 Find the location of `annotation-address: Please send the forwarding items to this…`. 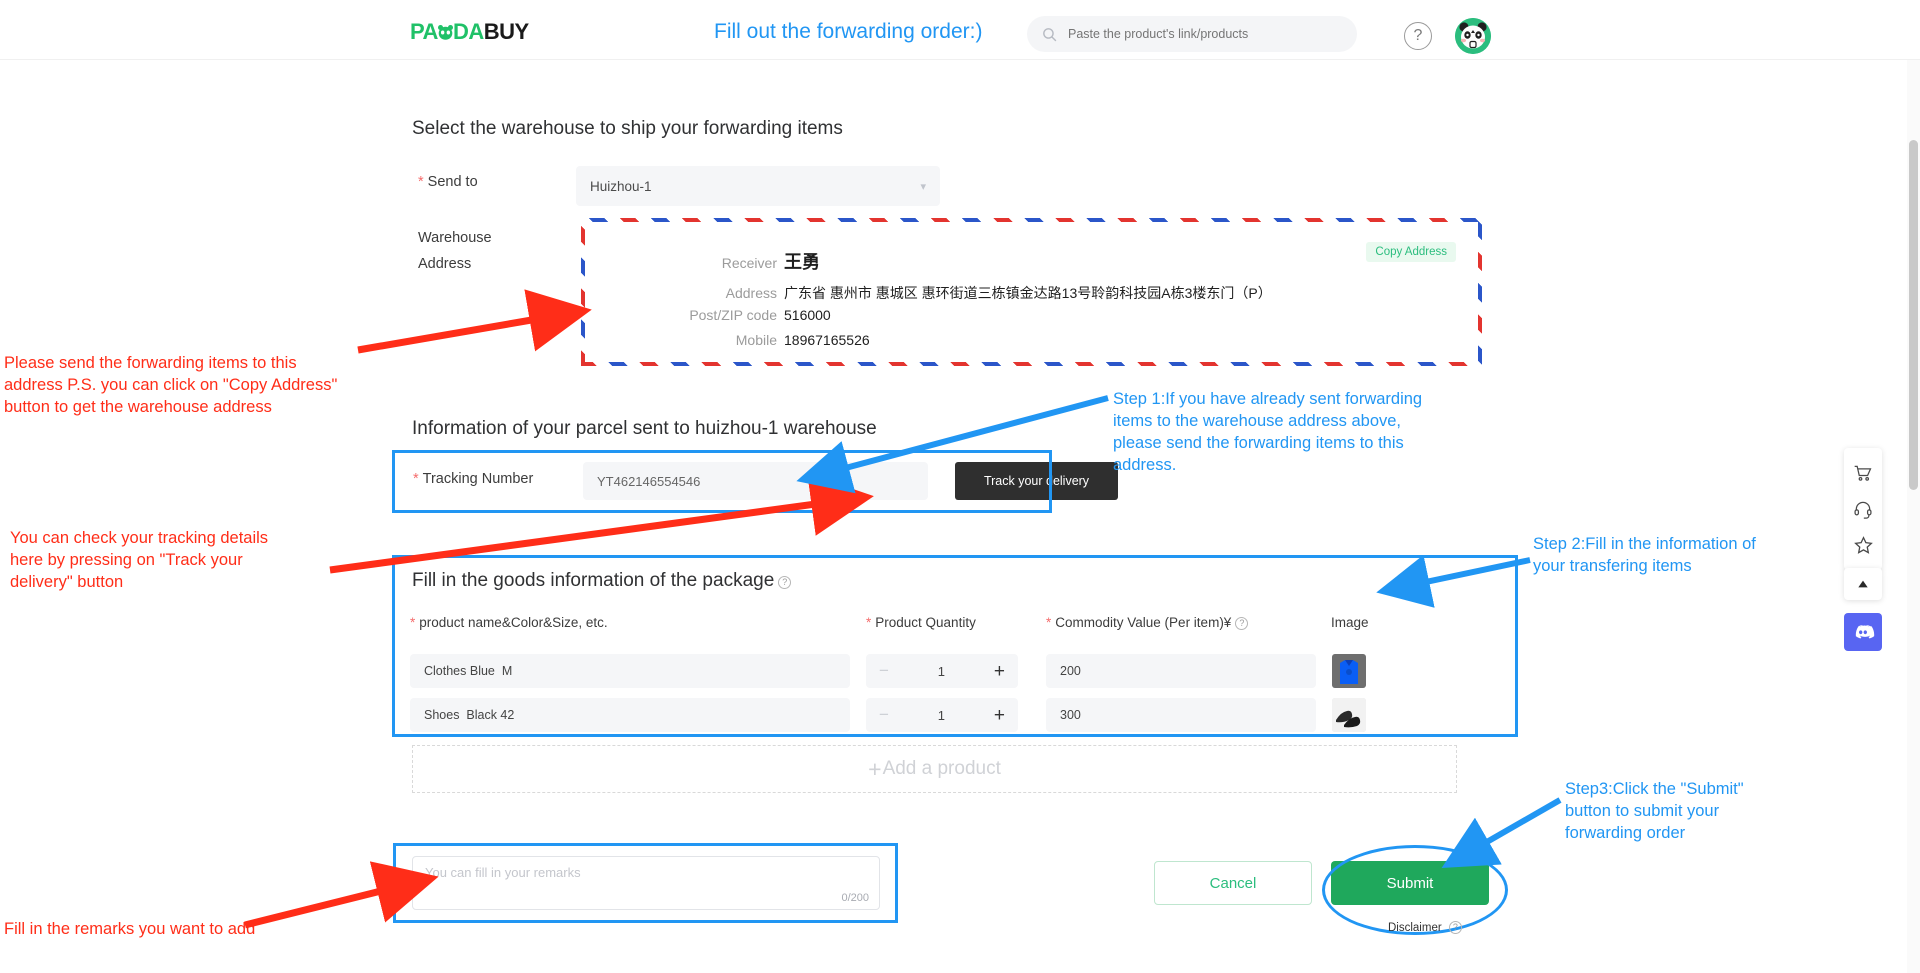

annotation-address: Please send the forwarding items to this… is located at coordinates (171, 385).